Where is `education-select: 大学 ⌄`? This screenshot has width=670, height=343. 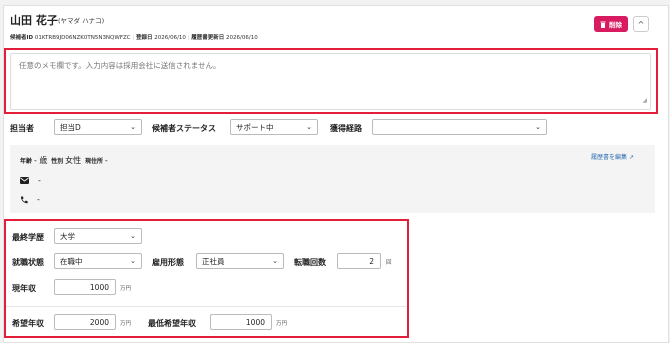
education-select: 大学 ⌄ is located at coordinates (98, 236).